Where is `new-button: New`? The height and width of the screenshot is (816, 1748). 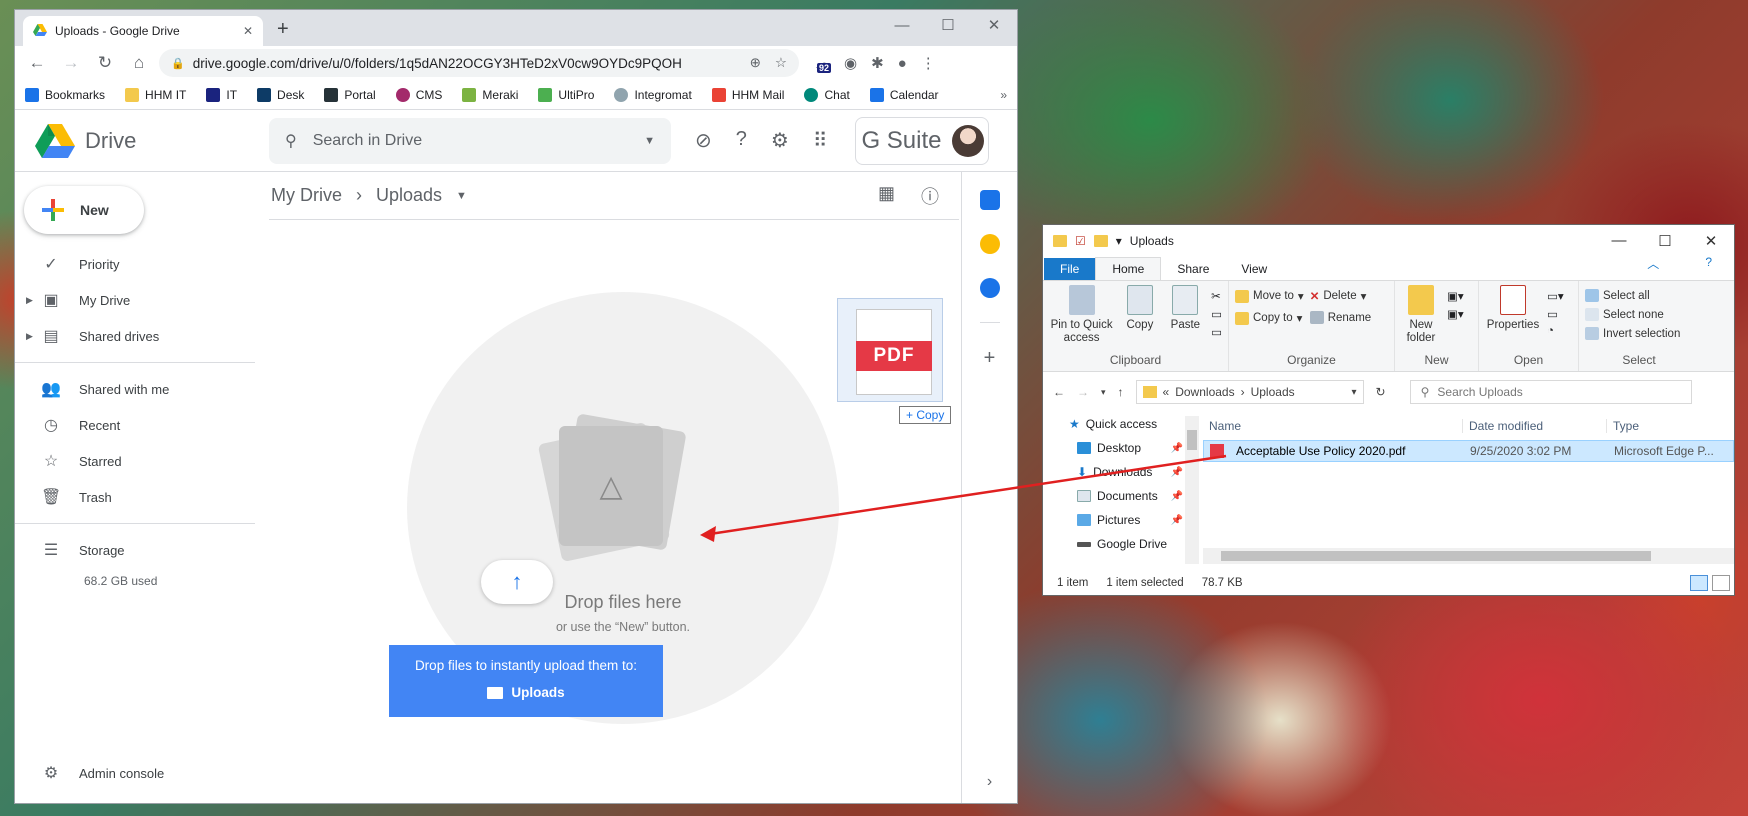 new-button: New is located at coordinates (84, 210).